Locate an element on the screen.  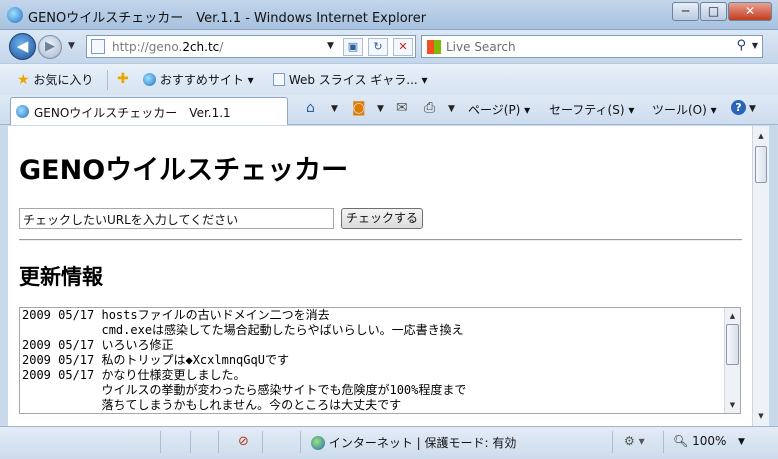
check-button: チェックする is located at coordinates (382, 218).